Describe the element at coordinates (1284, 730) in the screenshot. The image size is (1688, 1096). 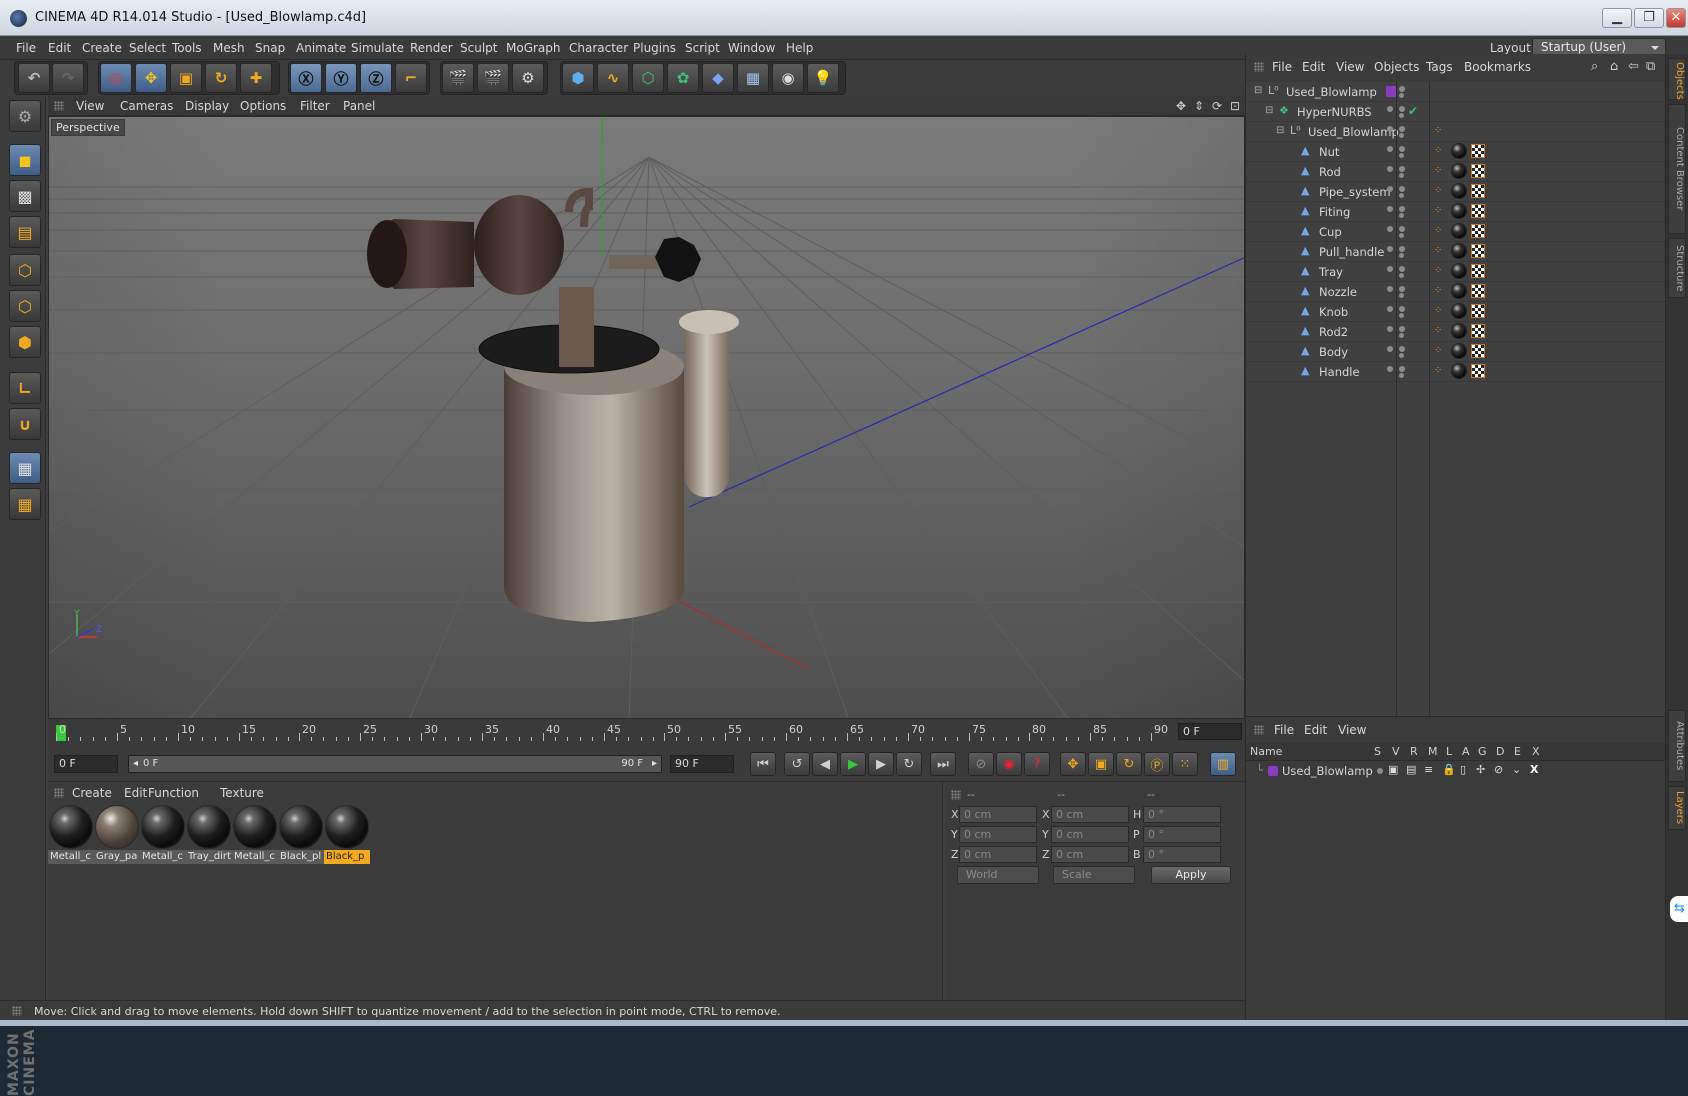
I see `layer-menu-file: File` at that location.